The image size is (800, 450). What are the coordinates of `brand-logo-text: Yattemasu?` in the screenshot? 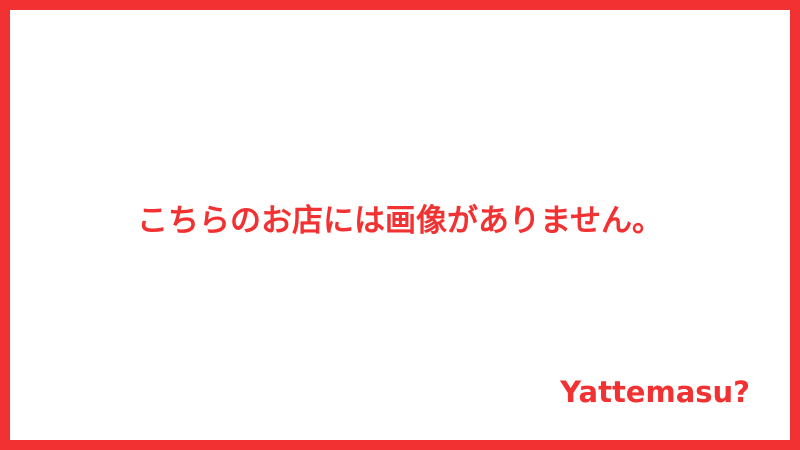 It's located at (655, 392).